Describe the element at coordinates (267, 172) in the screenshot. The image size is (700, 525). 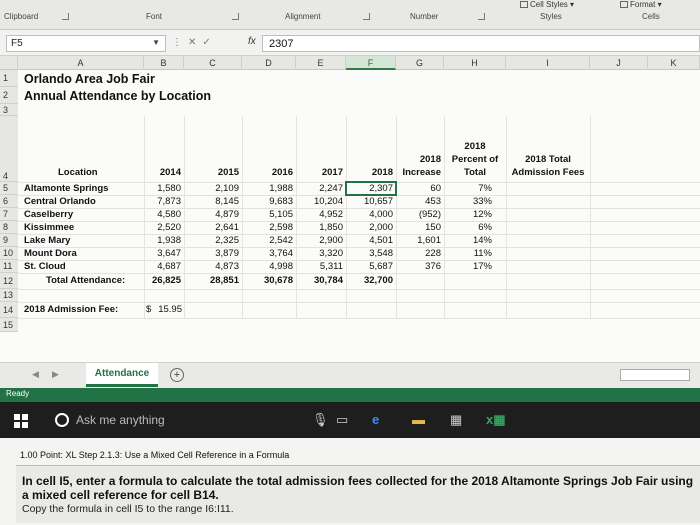
I see `header-2016: 2016` at that location.